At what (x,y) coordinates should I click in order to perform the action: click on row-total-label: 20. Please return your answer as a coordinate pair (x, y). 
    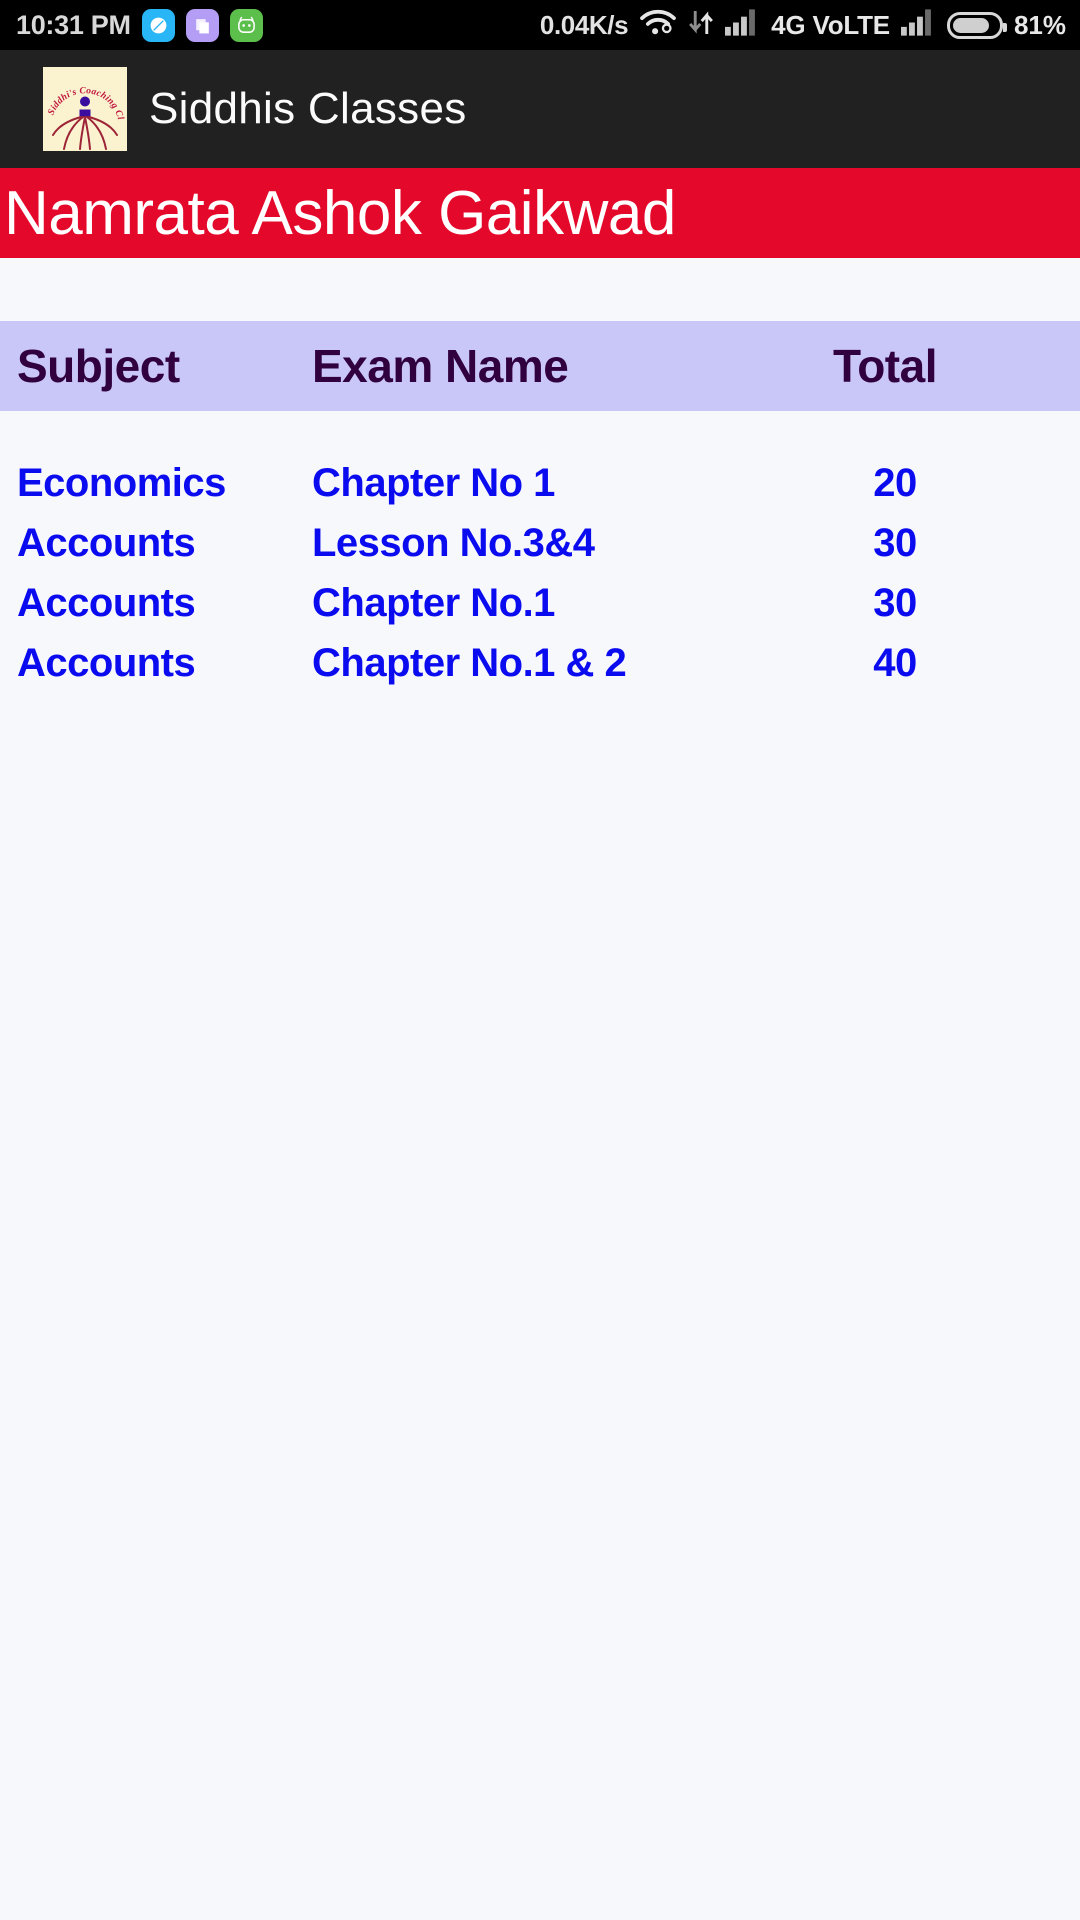
    Looking at the image, I should click on (895, 482).